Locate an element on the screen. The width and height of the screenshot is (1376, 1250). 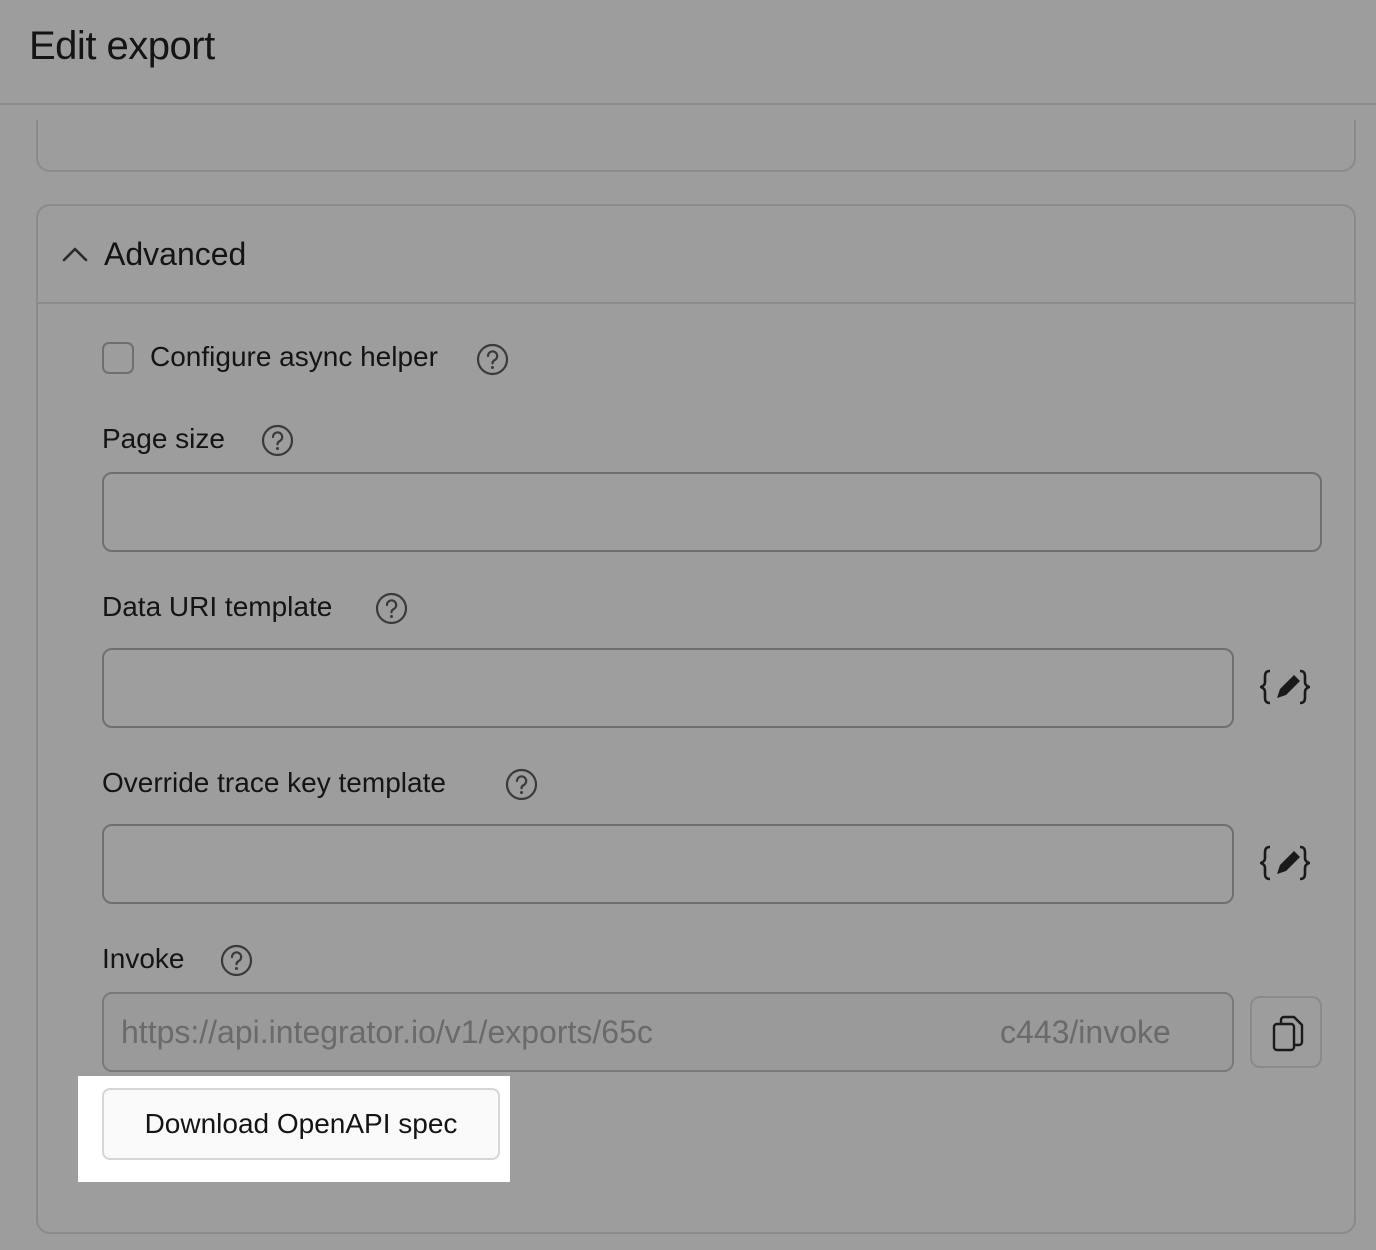
data-uri-input is located at coordinates (668, 688).